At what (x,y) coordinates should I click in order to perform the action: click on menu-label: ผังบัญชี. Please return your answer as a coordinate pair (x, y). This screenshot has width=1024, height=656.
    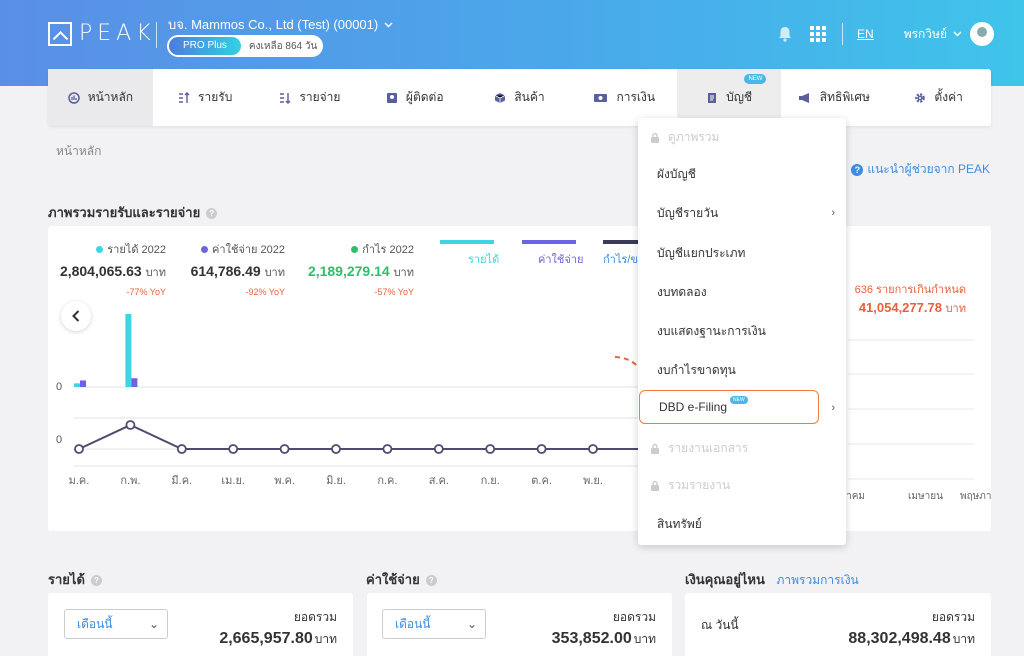
    Looking at the image, I should click on (676, 173).